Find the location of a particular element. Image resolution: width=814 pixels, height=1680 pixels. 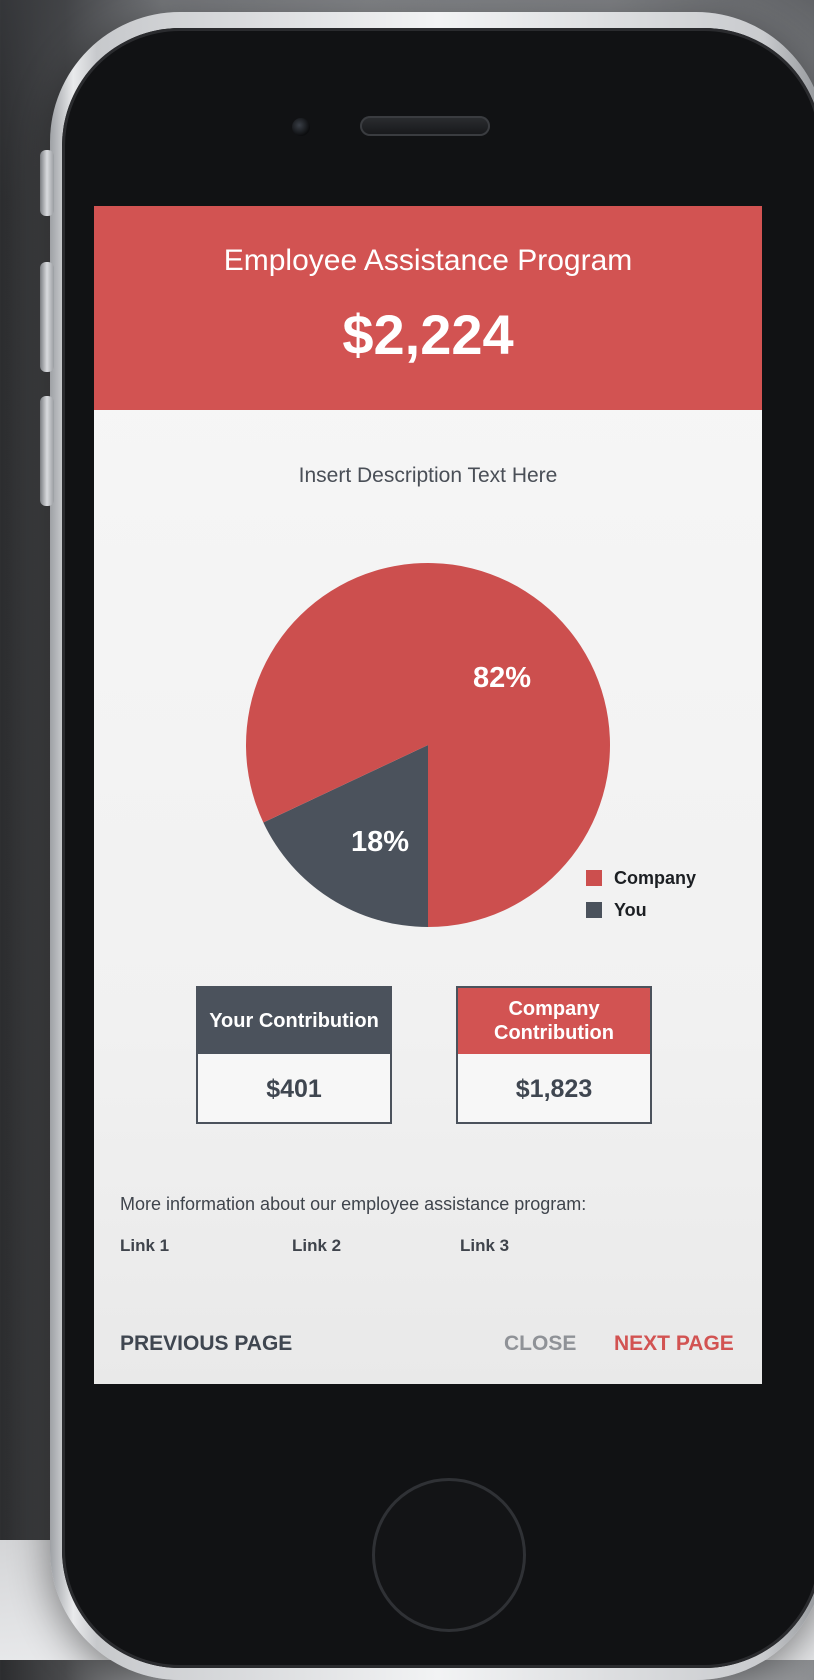

company-contribution-card: Company Contribution $1,823 is located at coordinates (554, 1055).